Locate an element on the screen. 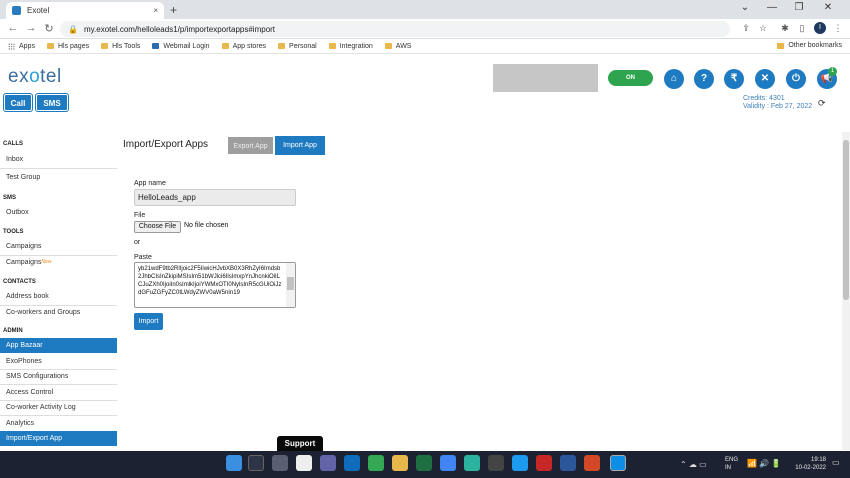 The width and height of the screenshot is (850, 478). word-icon is located at coordinates (568, 463).